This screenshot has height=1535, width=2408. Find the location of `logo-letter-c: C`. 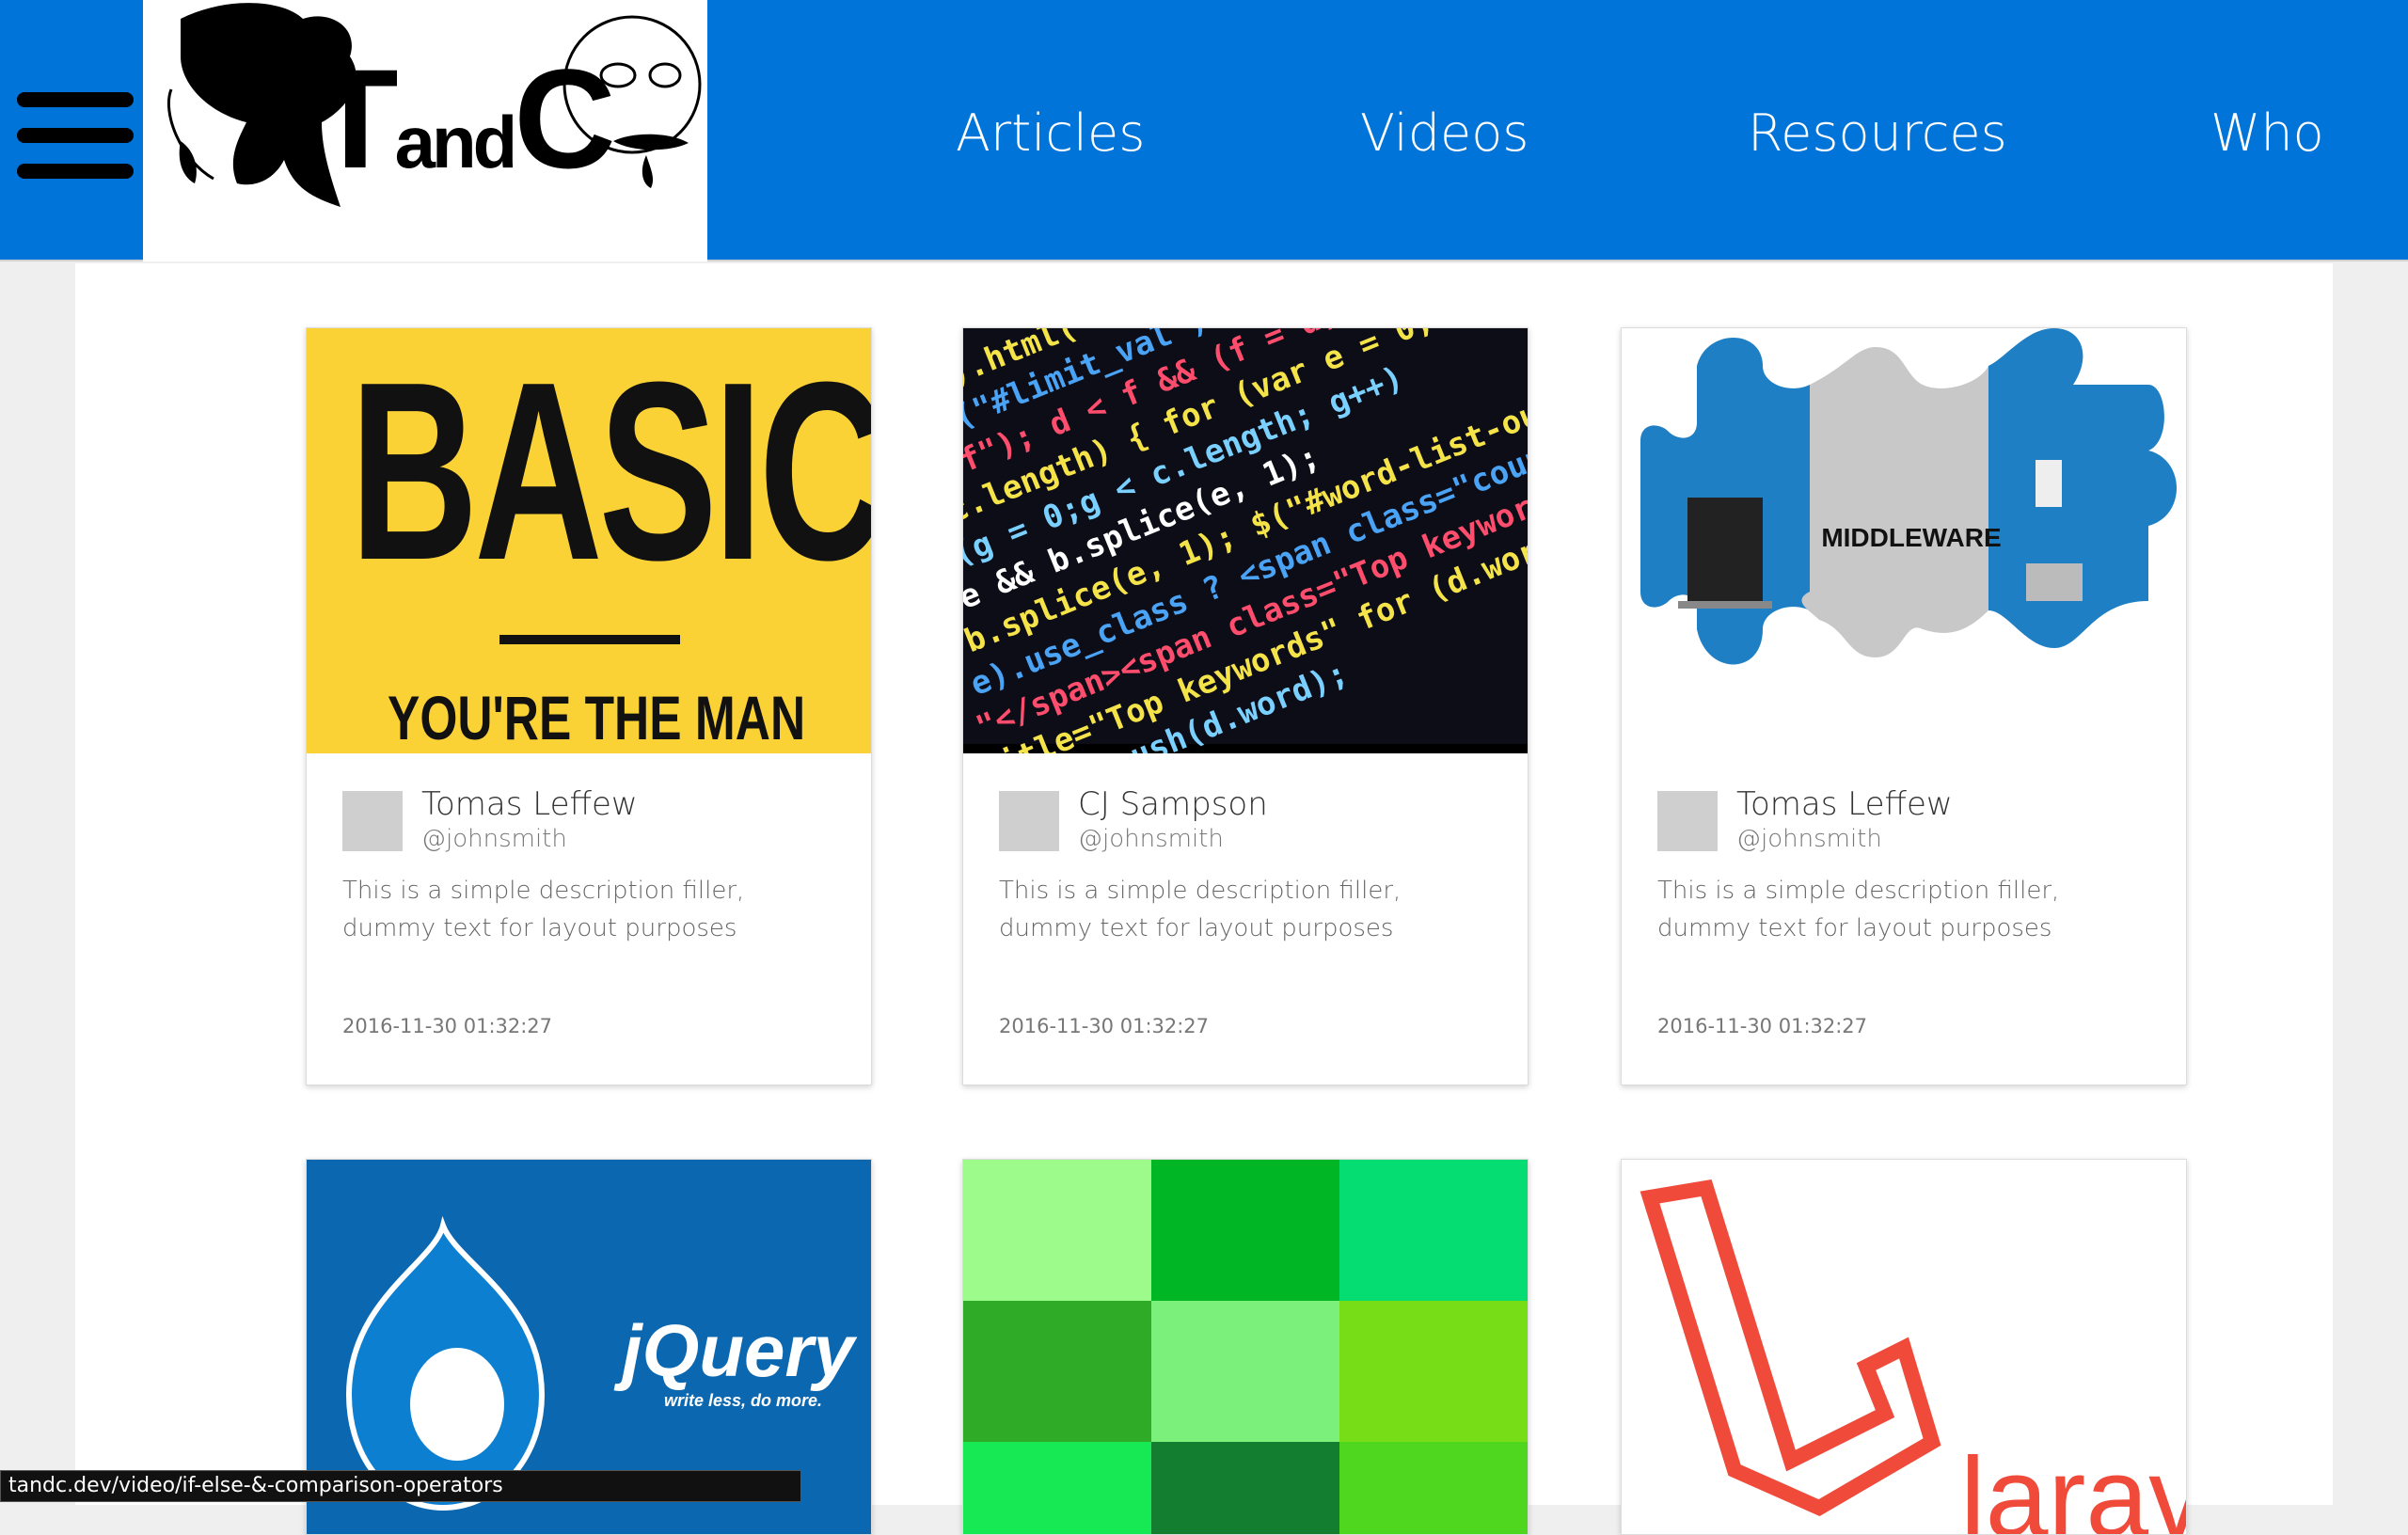

logo-letter-c: C is located at coordinates (565, 119).